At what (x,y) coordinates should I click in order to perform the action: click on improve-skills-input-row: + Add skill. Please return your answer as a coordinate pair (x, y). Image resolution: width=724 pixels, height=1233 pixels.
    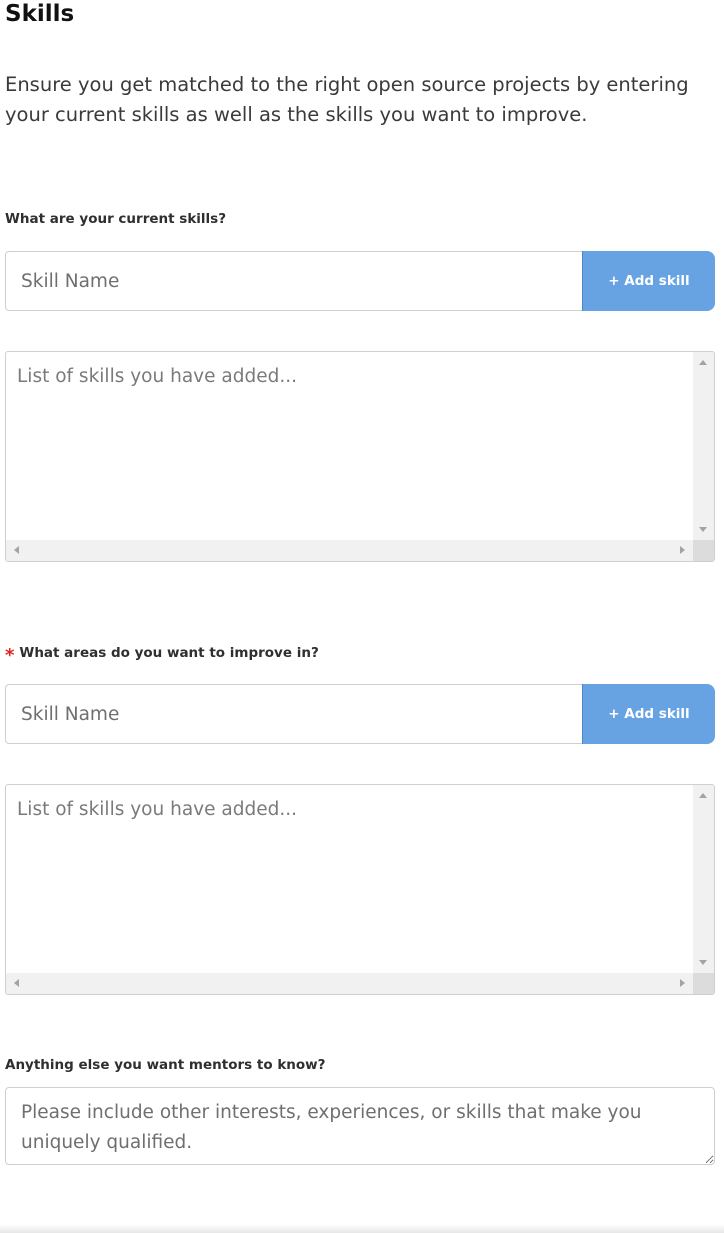
    Looking at the image, I should click on (360, 714).